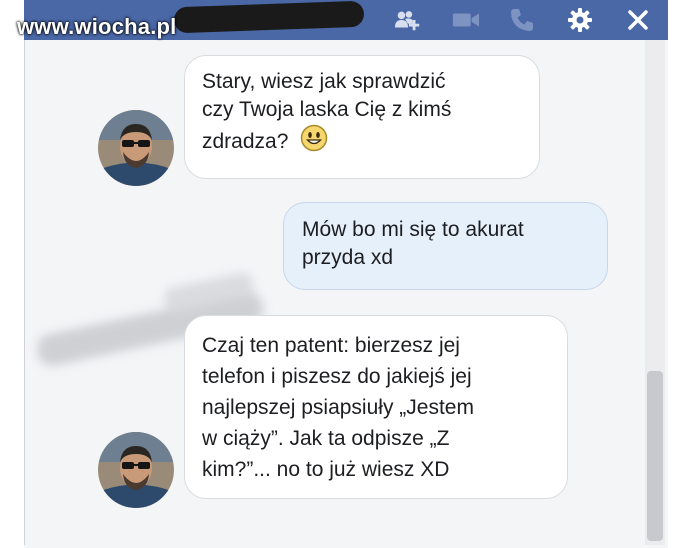 The height and width of the screenshot is (548, 684). Describe the element at coordinates (337, 376) in the screenshot. I see `message-line: telefon i piszesz do jakiejś jej` at that location.